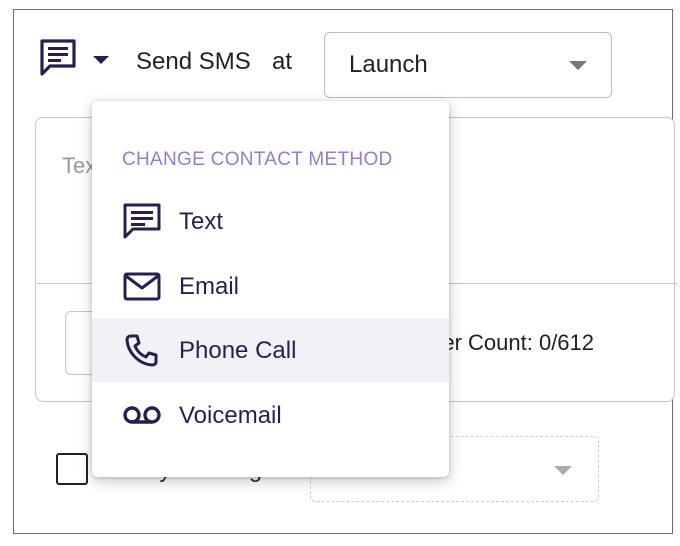  What do you see at coordinates (141, 350) in the screenshot?
I see `phone-icon` at bounding box center [141, 350].